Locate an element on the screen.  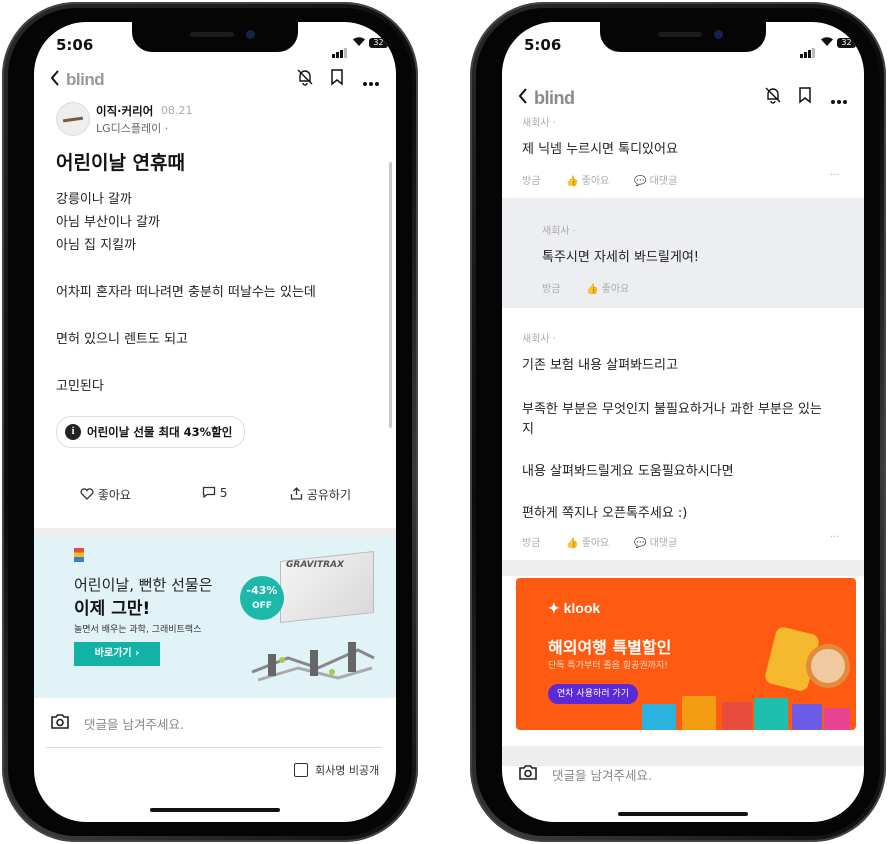
anonymous-company-toggle: 회사명 비공개 is located at coordinates (336, 770).